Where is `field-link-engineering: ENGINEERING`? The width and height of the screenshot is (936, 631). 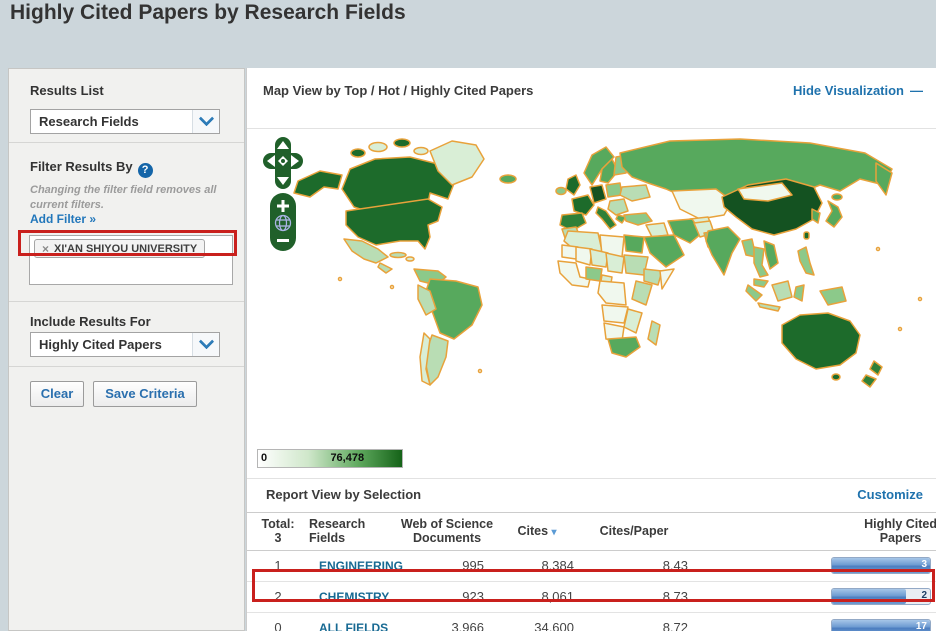 field-link-engineering: ENGINEERING is located at coordinates (361, 566).